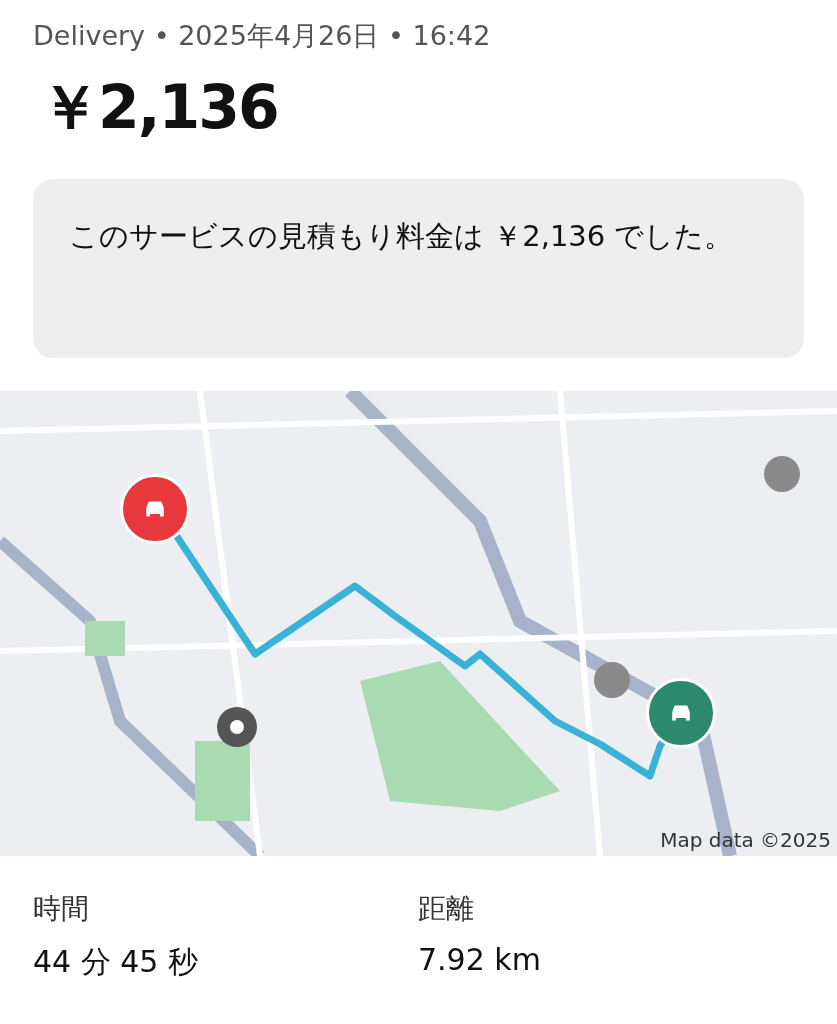 This screenshot has height=1024, width=837. I want to click on stat-label: 距離, so click(446, 909).